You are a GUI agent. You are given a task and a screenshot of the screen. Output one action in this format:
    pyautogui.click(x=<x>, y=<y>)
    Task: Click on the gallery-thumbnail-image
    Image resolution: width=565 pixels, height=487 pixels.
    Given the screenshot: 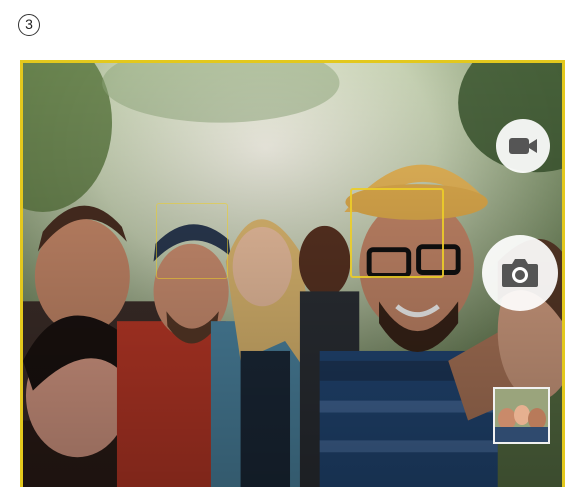 What is the action you would take?
    pyautogui.click(x=521, y=415)
    